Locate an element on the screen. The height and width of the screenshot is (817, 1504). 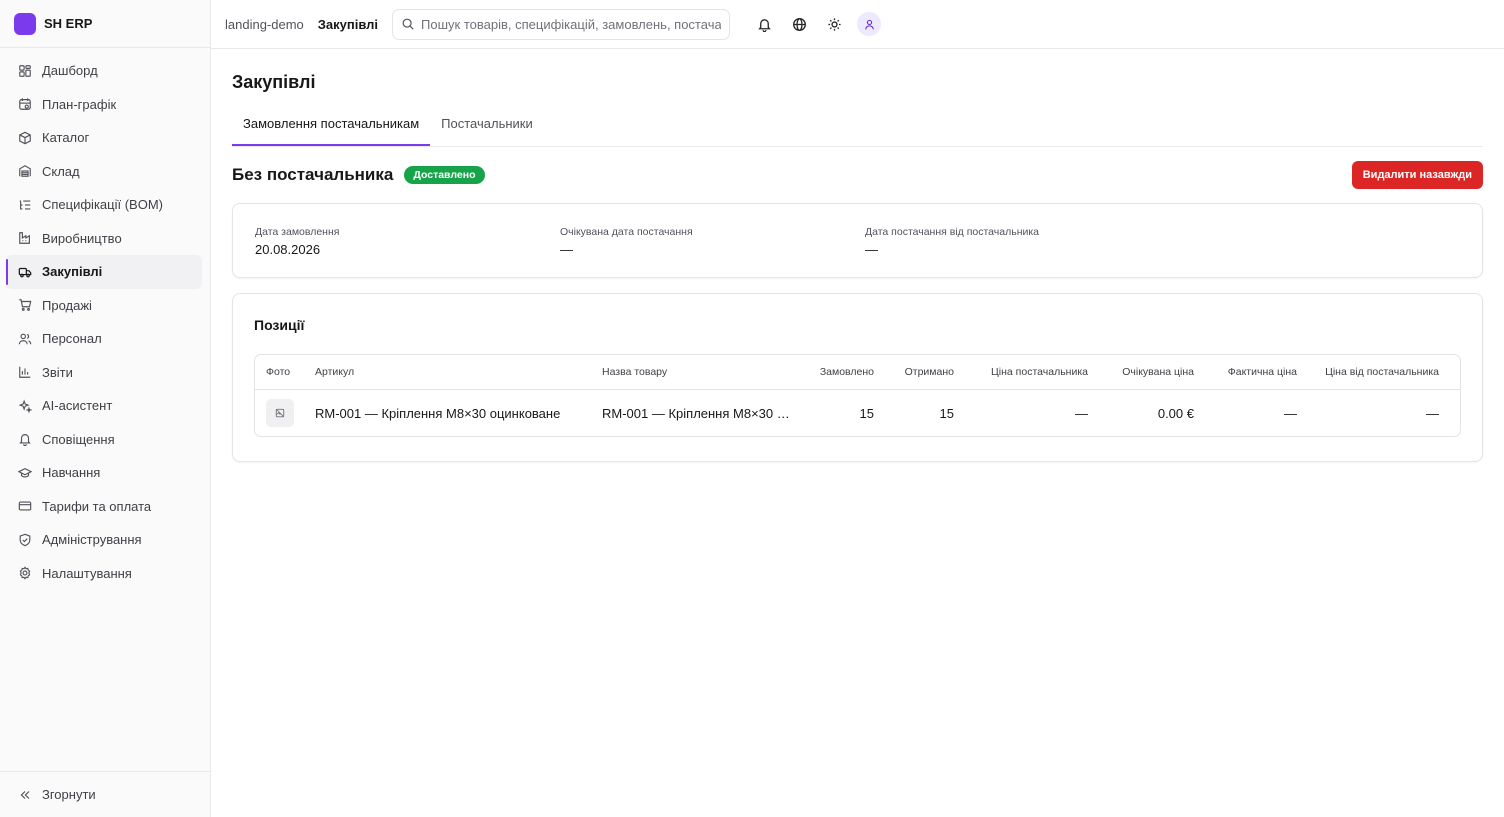
dashboard-icon is located at coordinates (25, 71).